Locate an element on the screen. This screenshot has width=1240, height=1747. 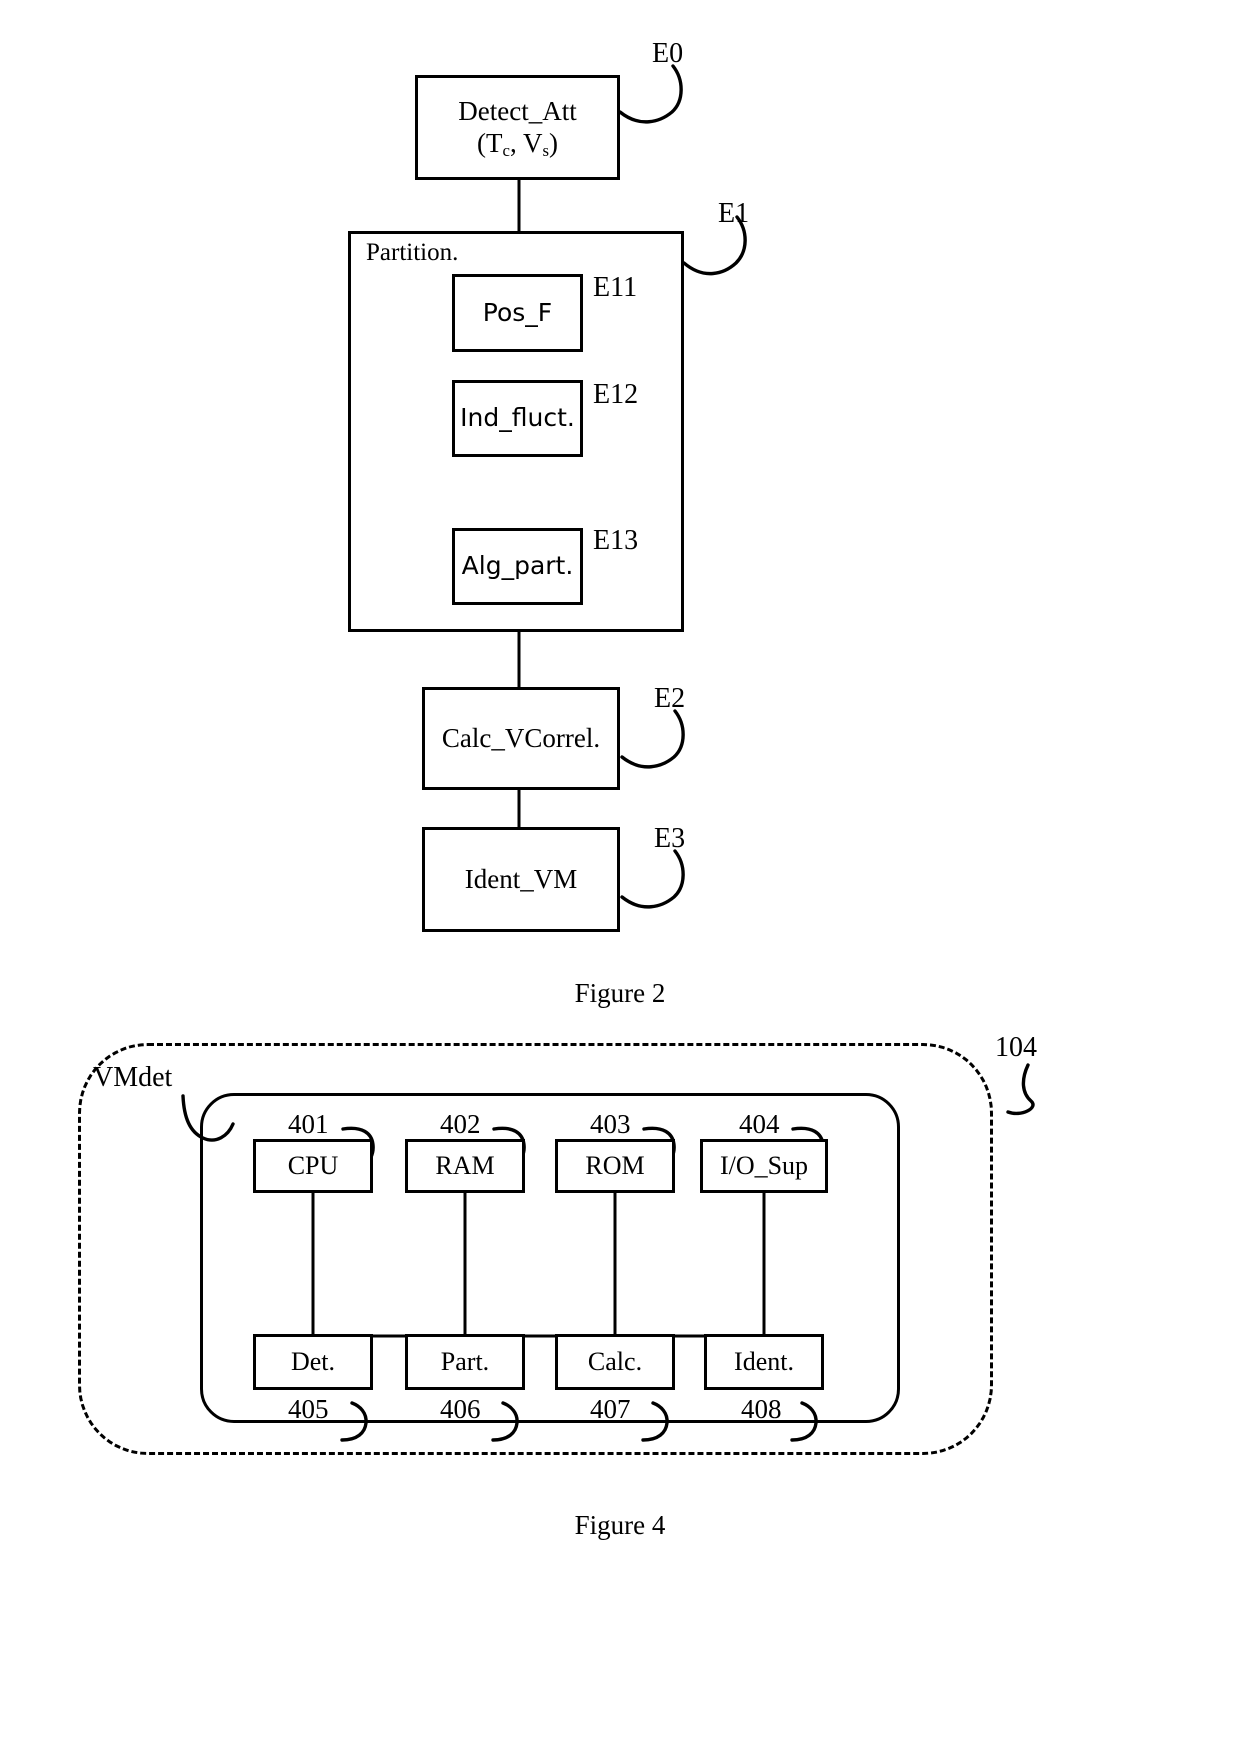
block-rom: ROM is located at coordinates (615, 1166).